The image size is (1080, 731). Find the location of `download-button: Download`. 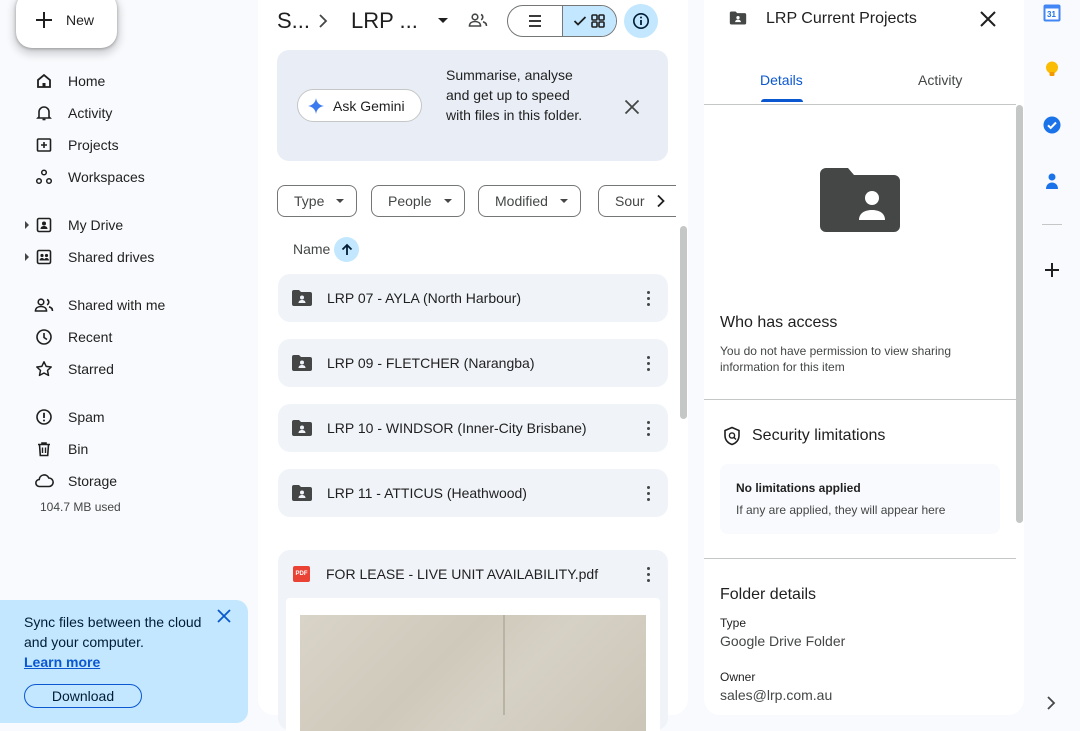

download-button: Download is located at coordinates (83, 696).